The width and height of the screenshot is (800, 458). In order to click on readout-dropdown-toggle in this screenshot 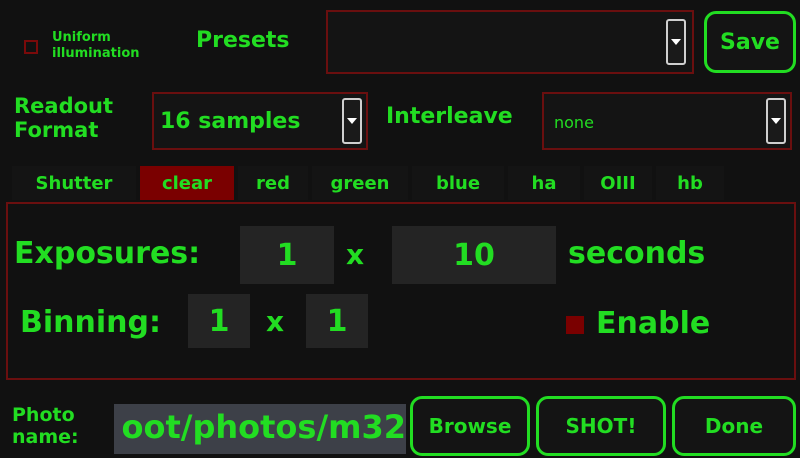, I will do `click(352, 121)`.